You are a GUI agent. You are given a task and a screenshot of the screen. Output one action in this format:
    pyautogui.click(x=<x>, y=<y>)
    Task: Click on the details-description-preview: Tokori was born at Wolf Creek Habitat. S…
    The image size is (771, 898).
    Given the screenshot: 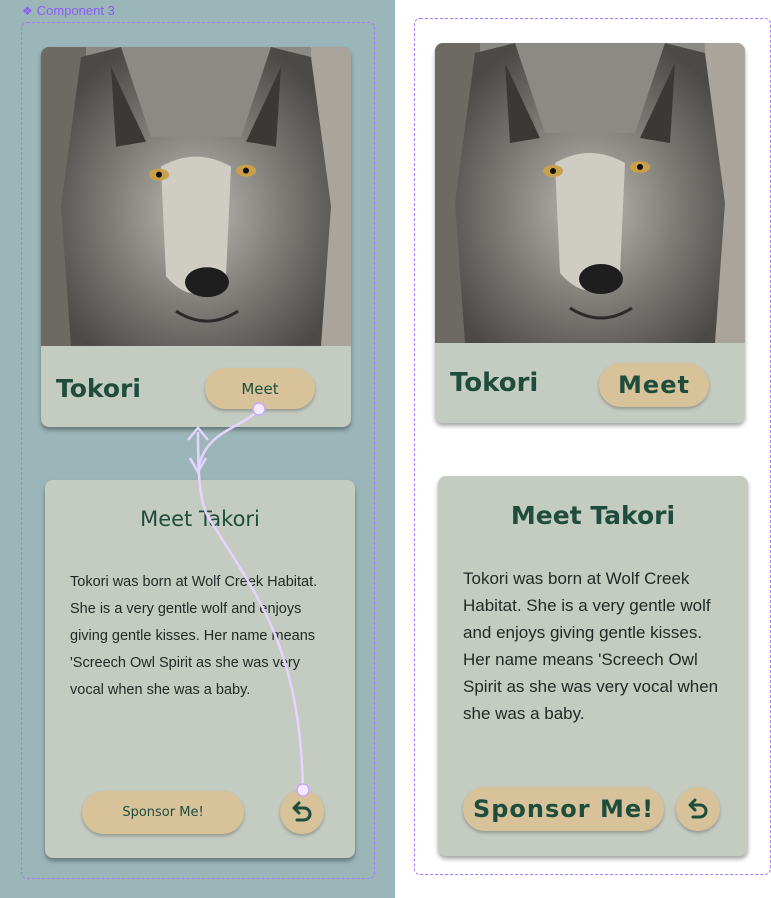 What is the action you would take?
    pyautogui.click(x=591, y=646)
    